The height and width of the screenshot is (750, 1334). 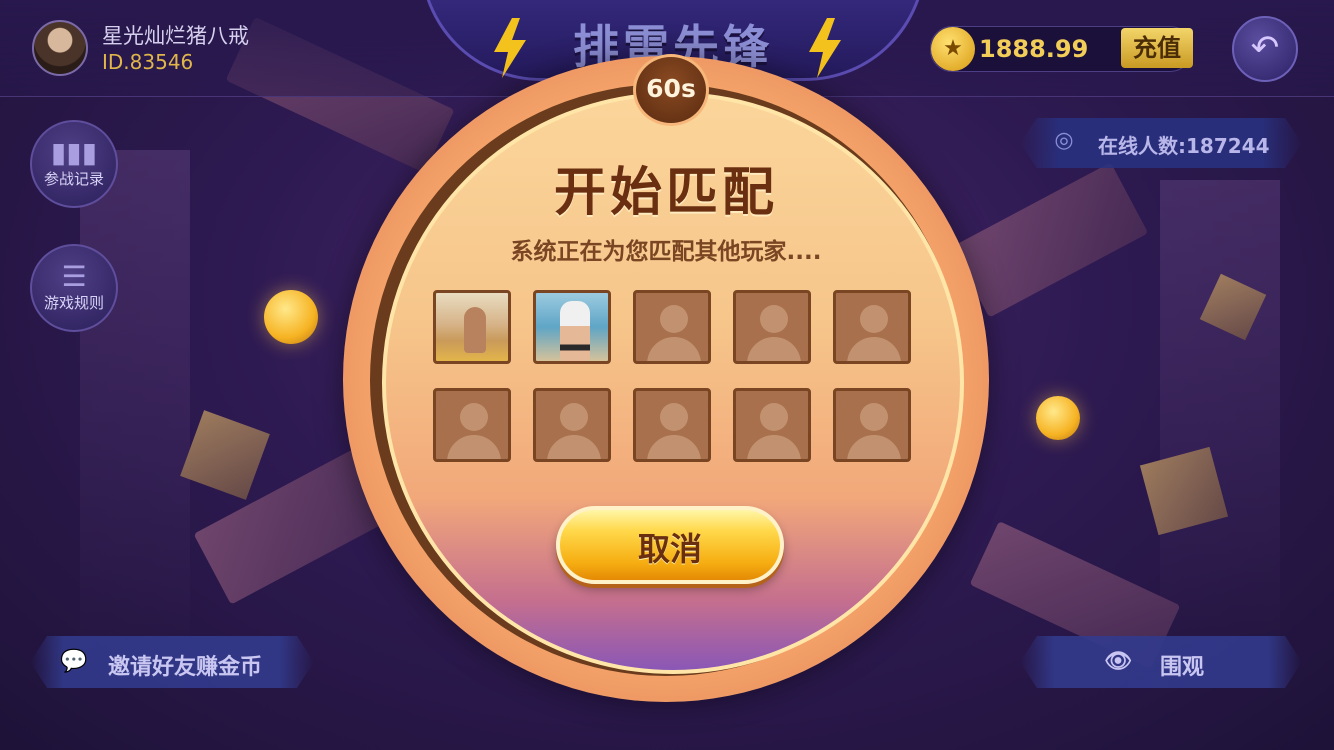 I want to click on battle-record-label: 参战记录, so click(x=73, y=179).